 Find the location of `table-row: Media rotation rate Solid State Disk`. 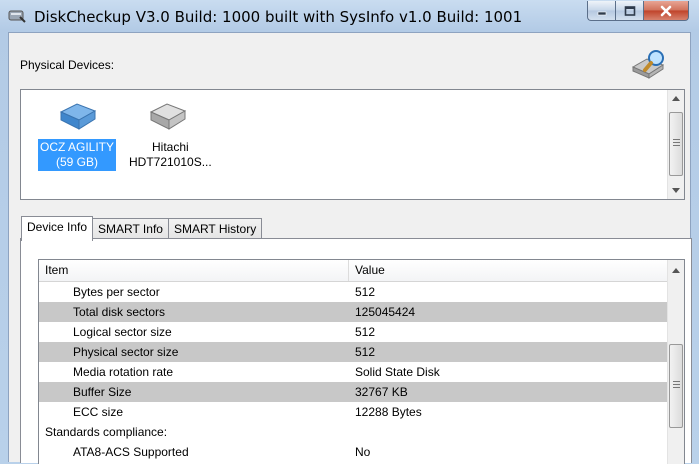

table-row: Media rotation rate Solid State Disk is located at coordinates (353, 372).